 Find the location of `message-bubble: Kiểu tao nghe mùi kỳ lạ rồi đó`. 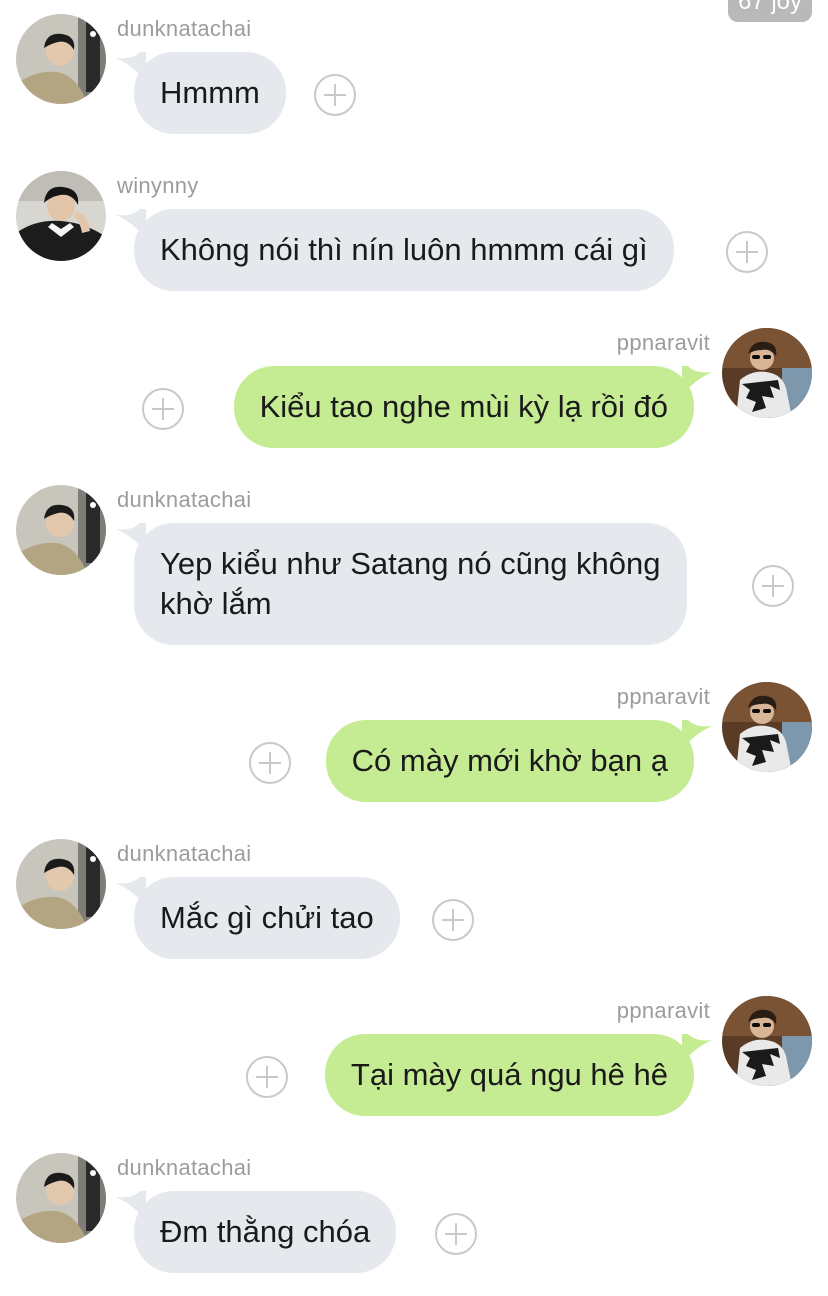

message-bubble: Kiểu tao nghe mùi kỳ lạ rồi đó is located at coordinates (463, 407).